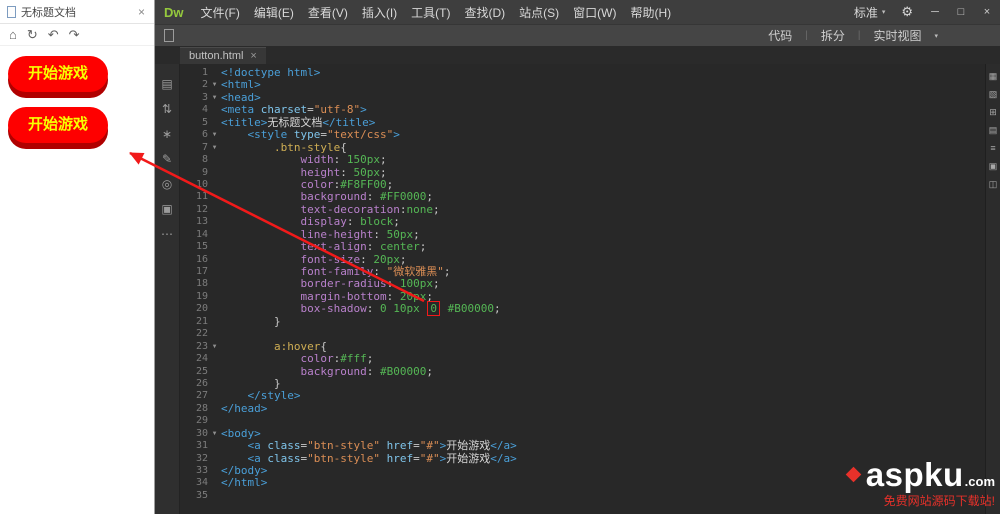 This screenshot has width=1000, height=514. What do you see at coordinates (167, 134) in the screenshot?
I see `snippets-icon: ∗` at bounding box center [167, 134].